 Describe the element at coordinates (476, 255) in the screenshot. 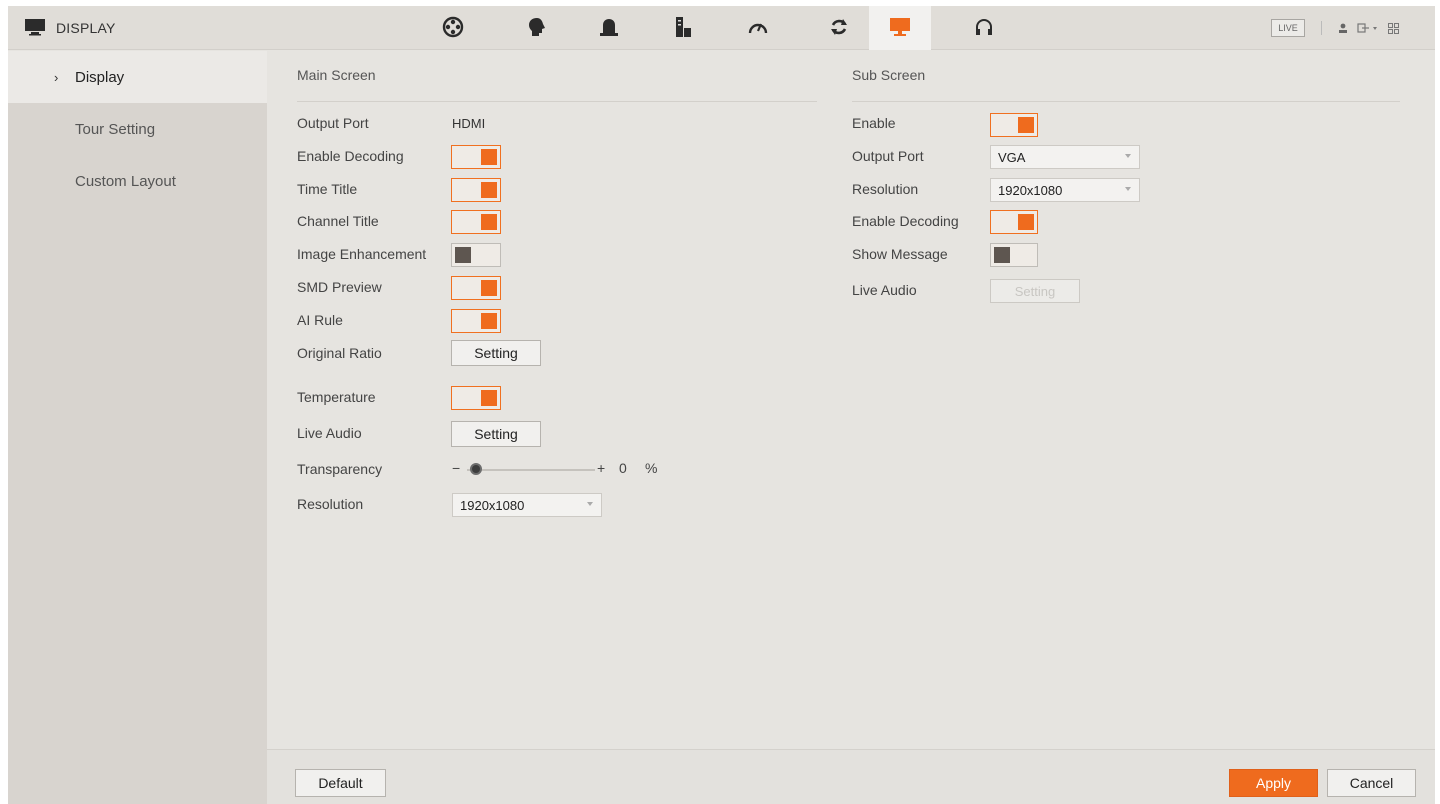

I see `image-enhancement-toggle` at that location.